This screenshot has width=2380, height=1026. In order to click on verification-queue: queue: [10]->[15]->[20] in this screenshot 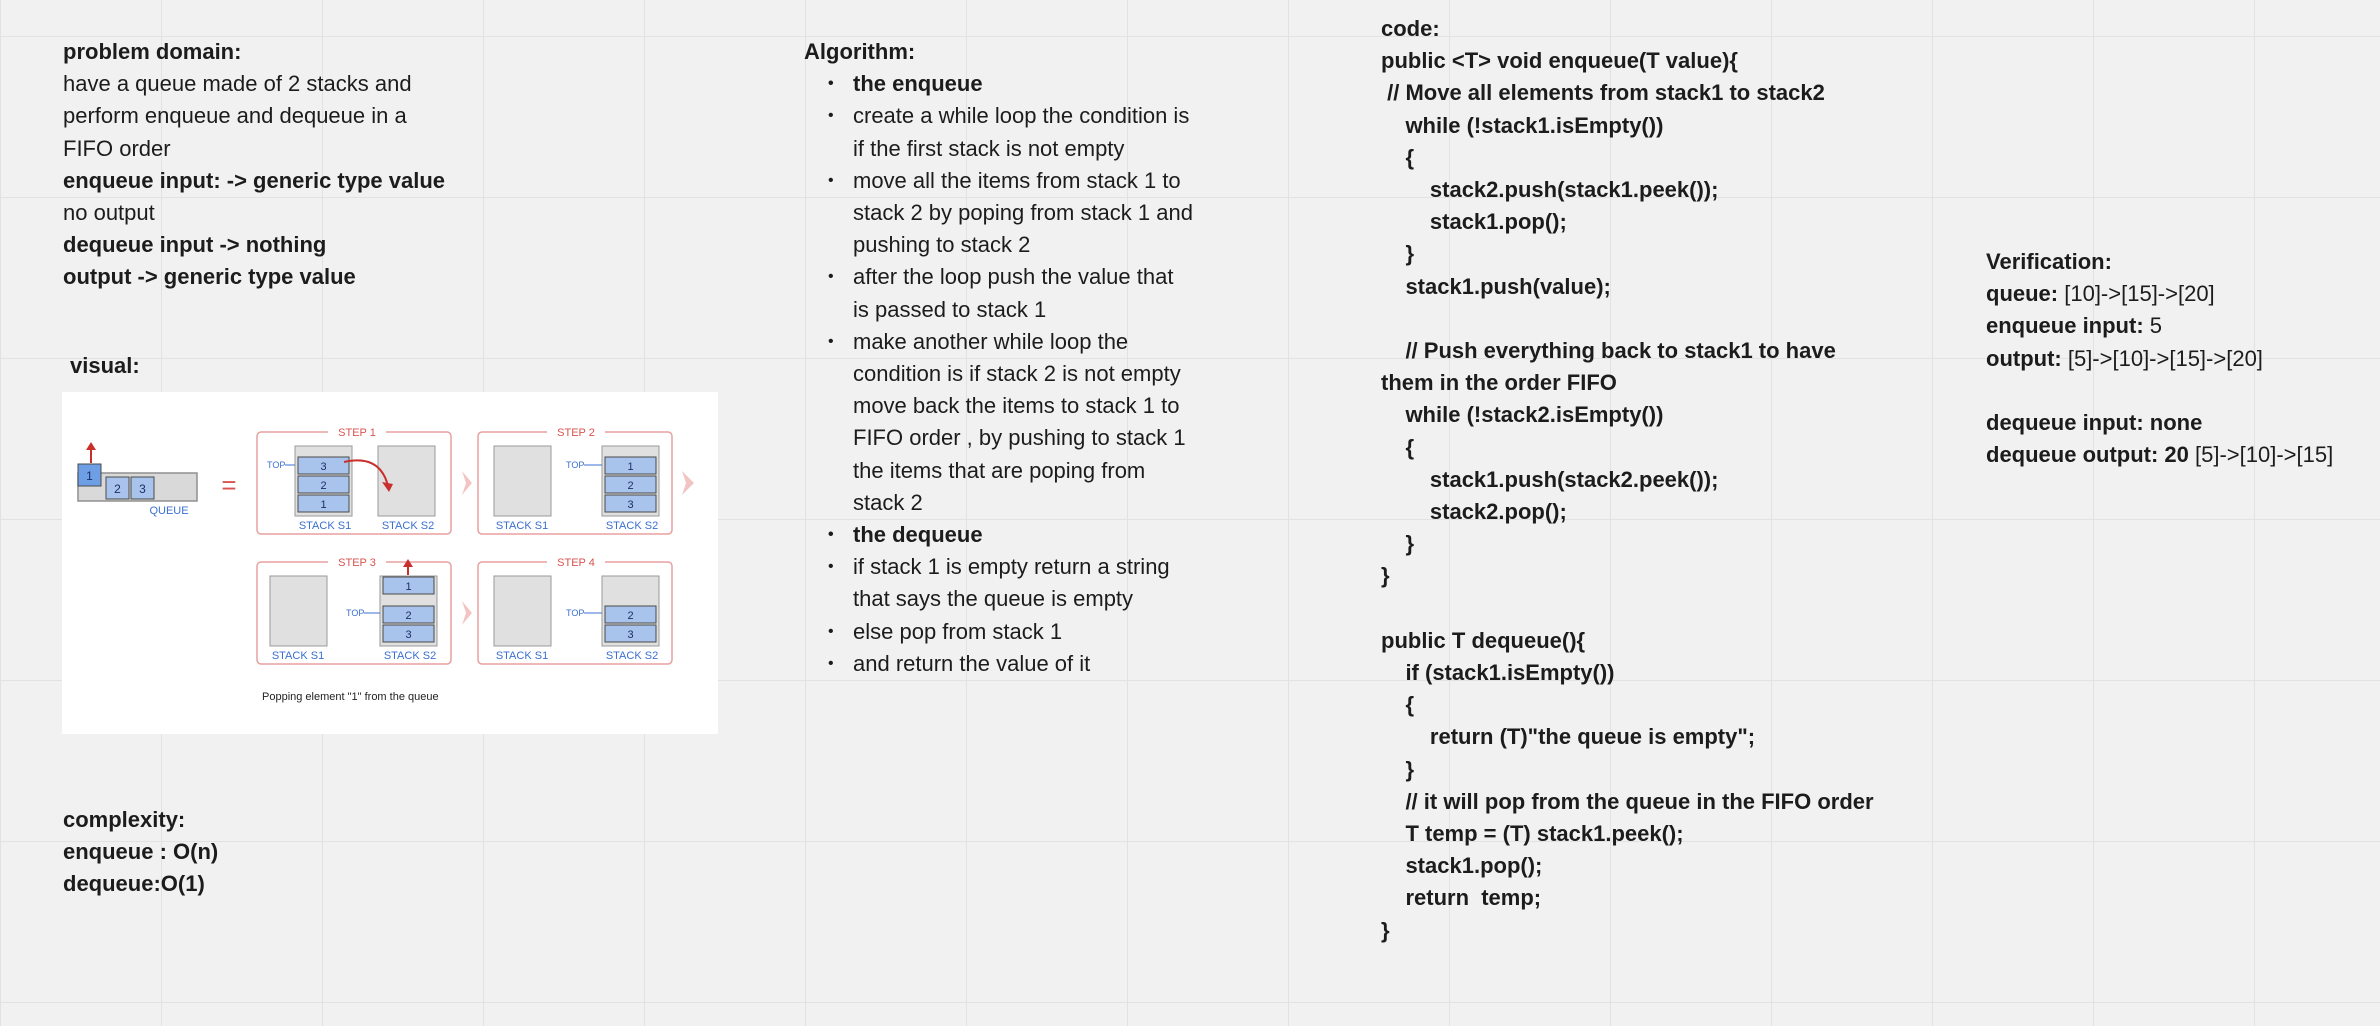, I will do `click(2159, 294)`.